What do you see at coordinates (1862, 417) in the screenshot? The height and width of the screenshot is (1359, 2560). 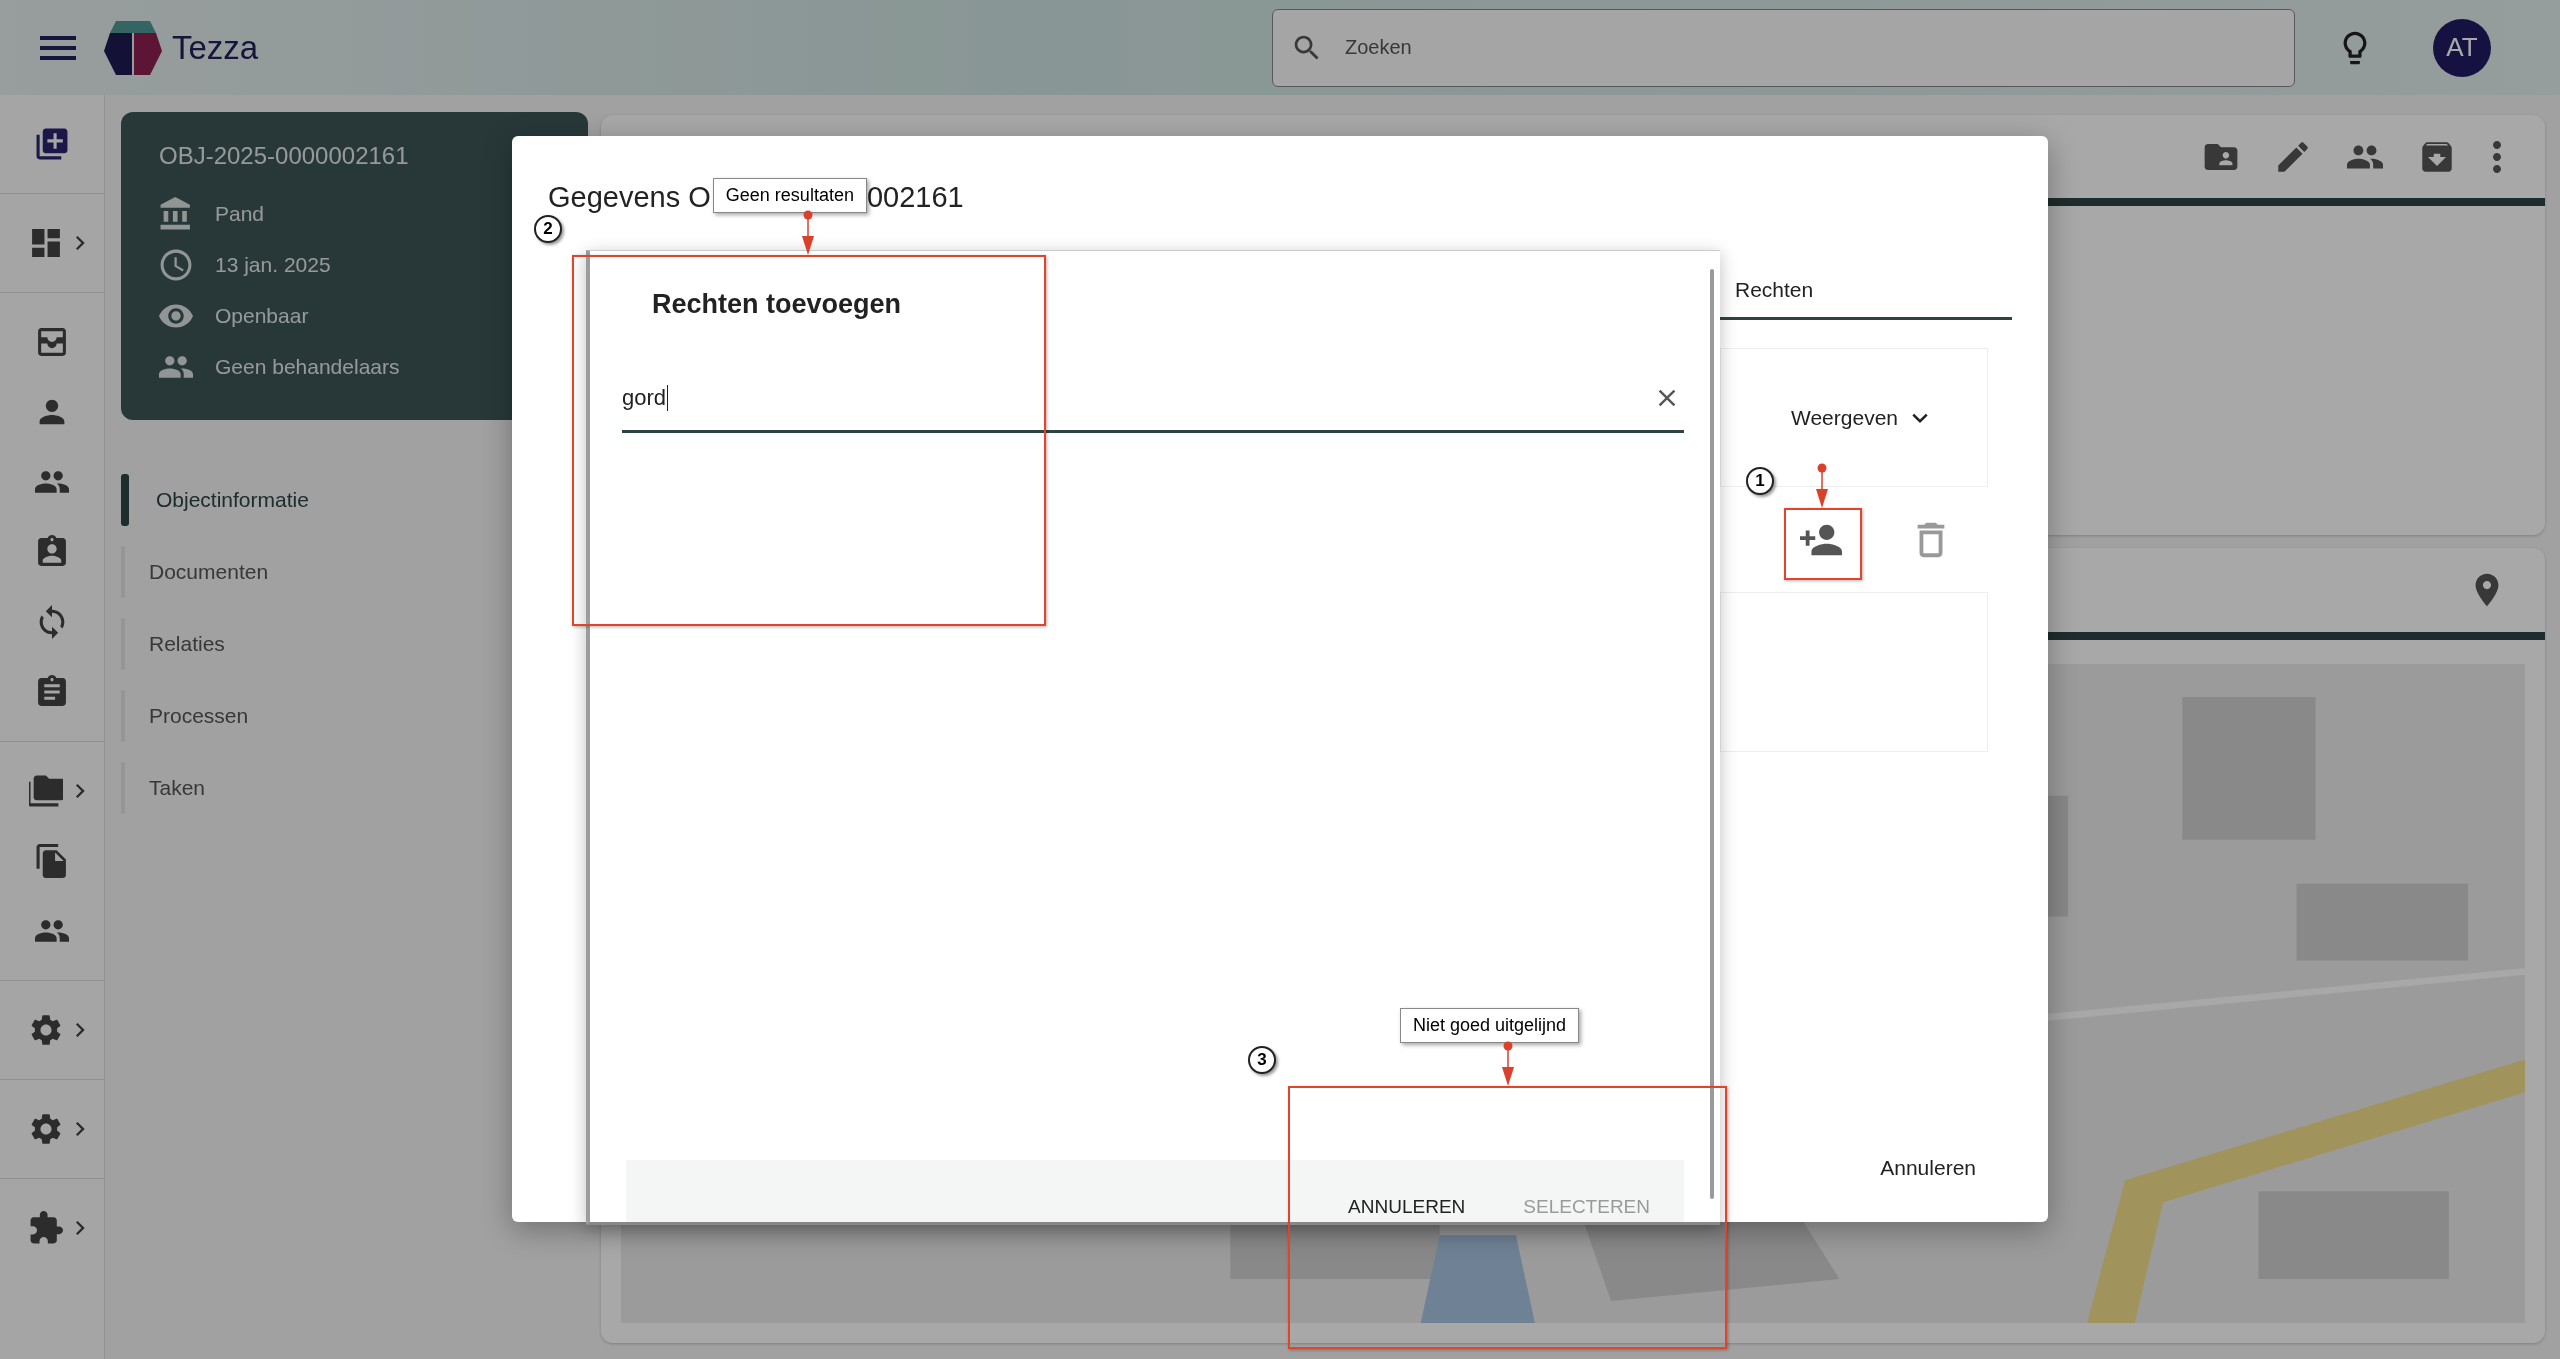 I see `view-dropdown: Weergeven` at bounding box center [1862, 417].